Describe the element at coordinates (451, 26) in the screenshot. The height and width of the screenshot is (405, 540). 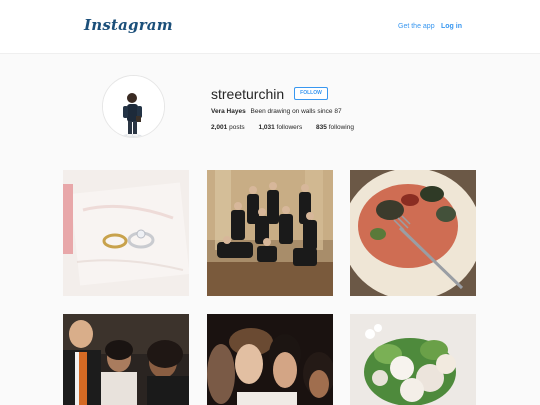
I see `log-in-link: Log in` at that location.